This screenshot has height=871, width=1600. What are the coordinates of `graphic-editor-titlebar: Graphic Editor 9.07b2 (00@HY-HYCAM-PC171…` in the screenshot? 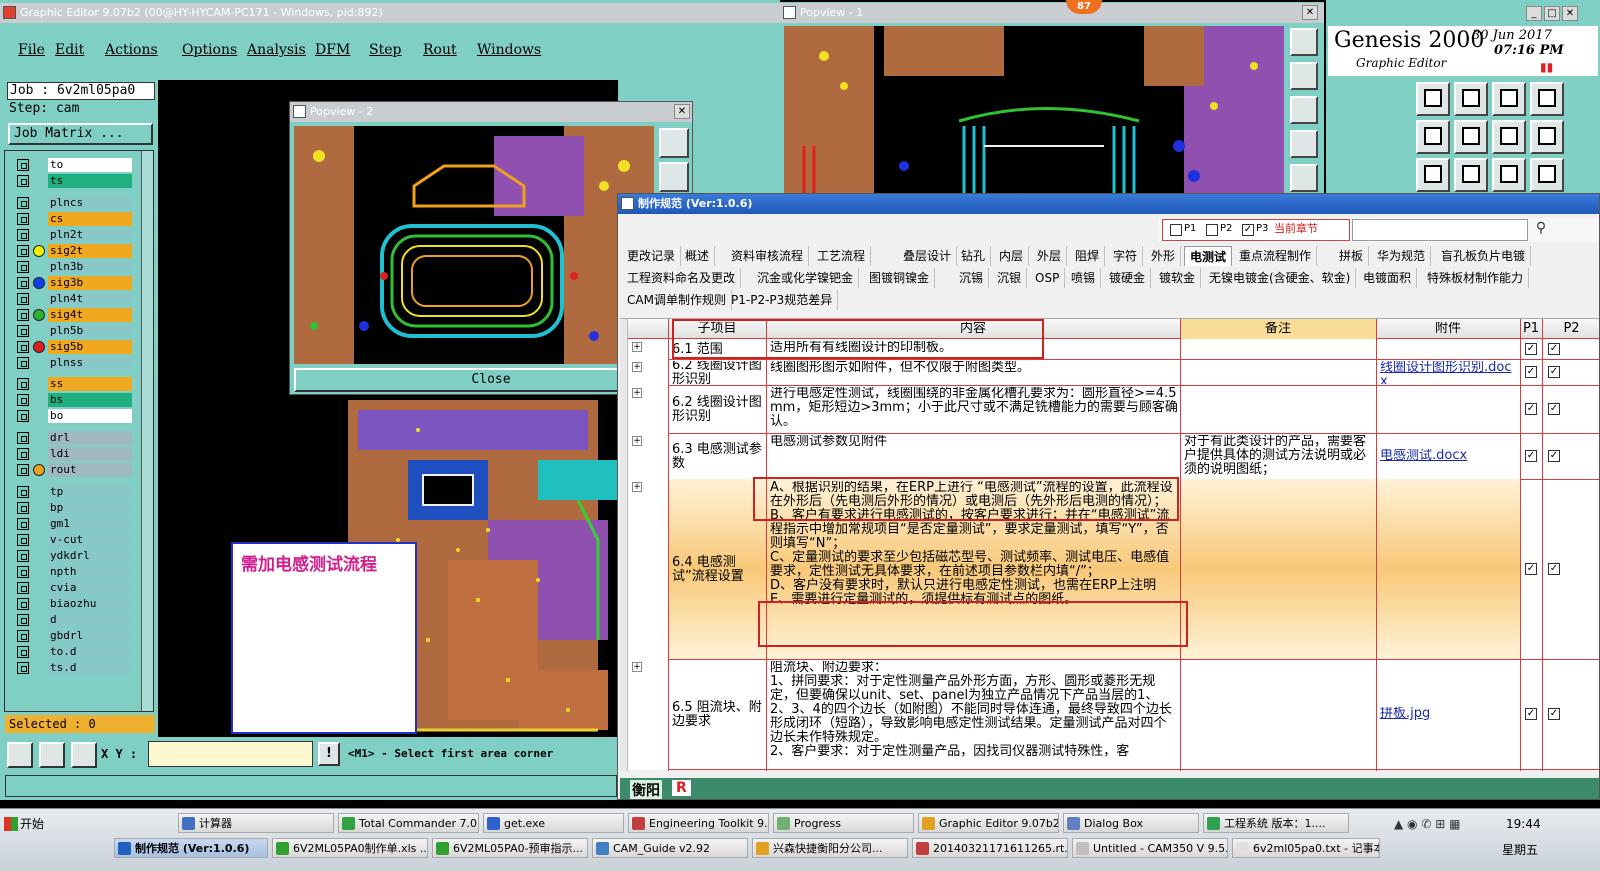 It's located at (390, 13).